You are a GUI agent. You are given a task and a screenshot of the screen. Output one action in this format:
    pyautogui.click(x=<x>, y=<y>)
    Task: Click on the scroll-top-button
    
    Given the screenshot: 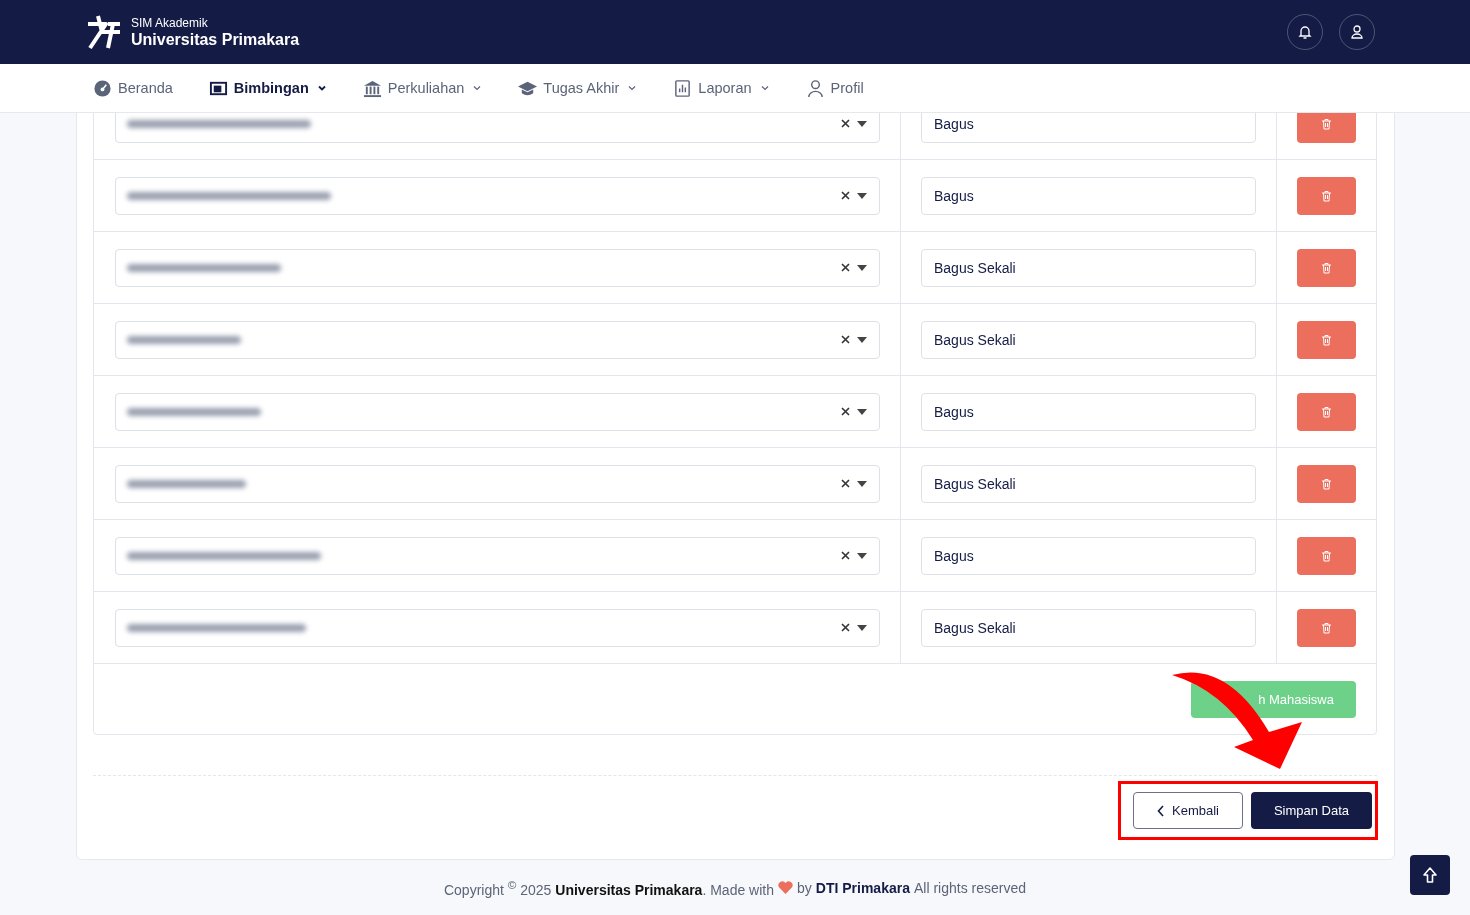 What is the action you would take?
    pyautogui.click(x=1430, y=875)
    